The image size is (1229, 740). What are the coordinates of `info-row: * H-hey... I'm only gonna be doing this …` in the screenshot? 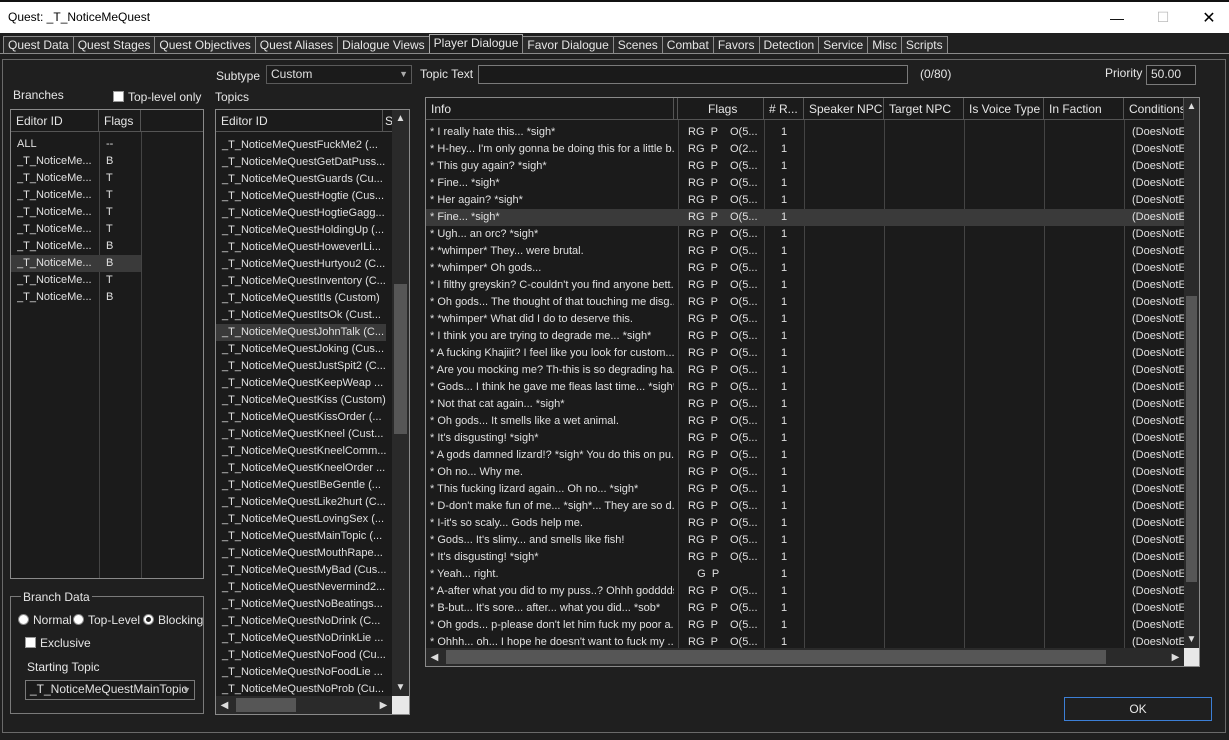 It's located at (805, 149).